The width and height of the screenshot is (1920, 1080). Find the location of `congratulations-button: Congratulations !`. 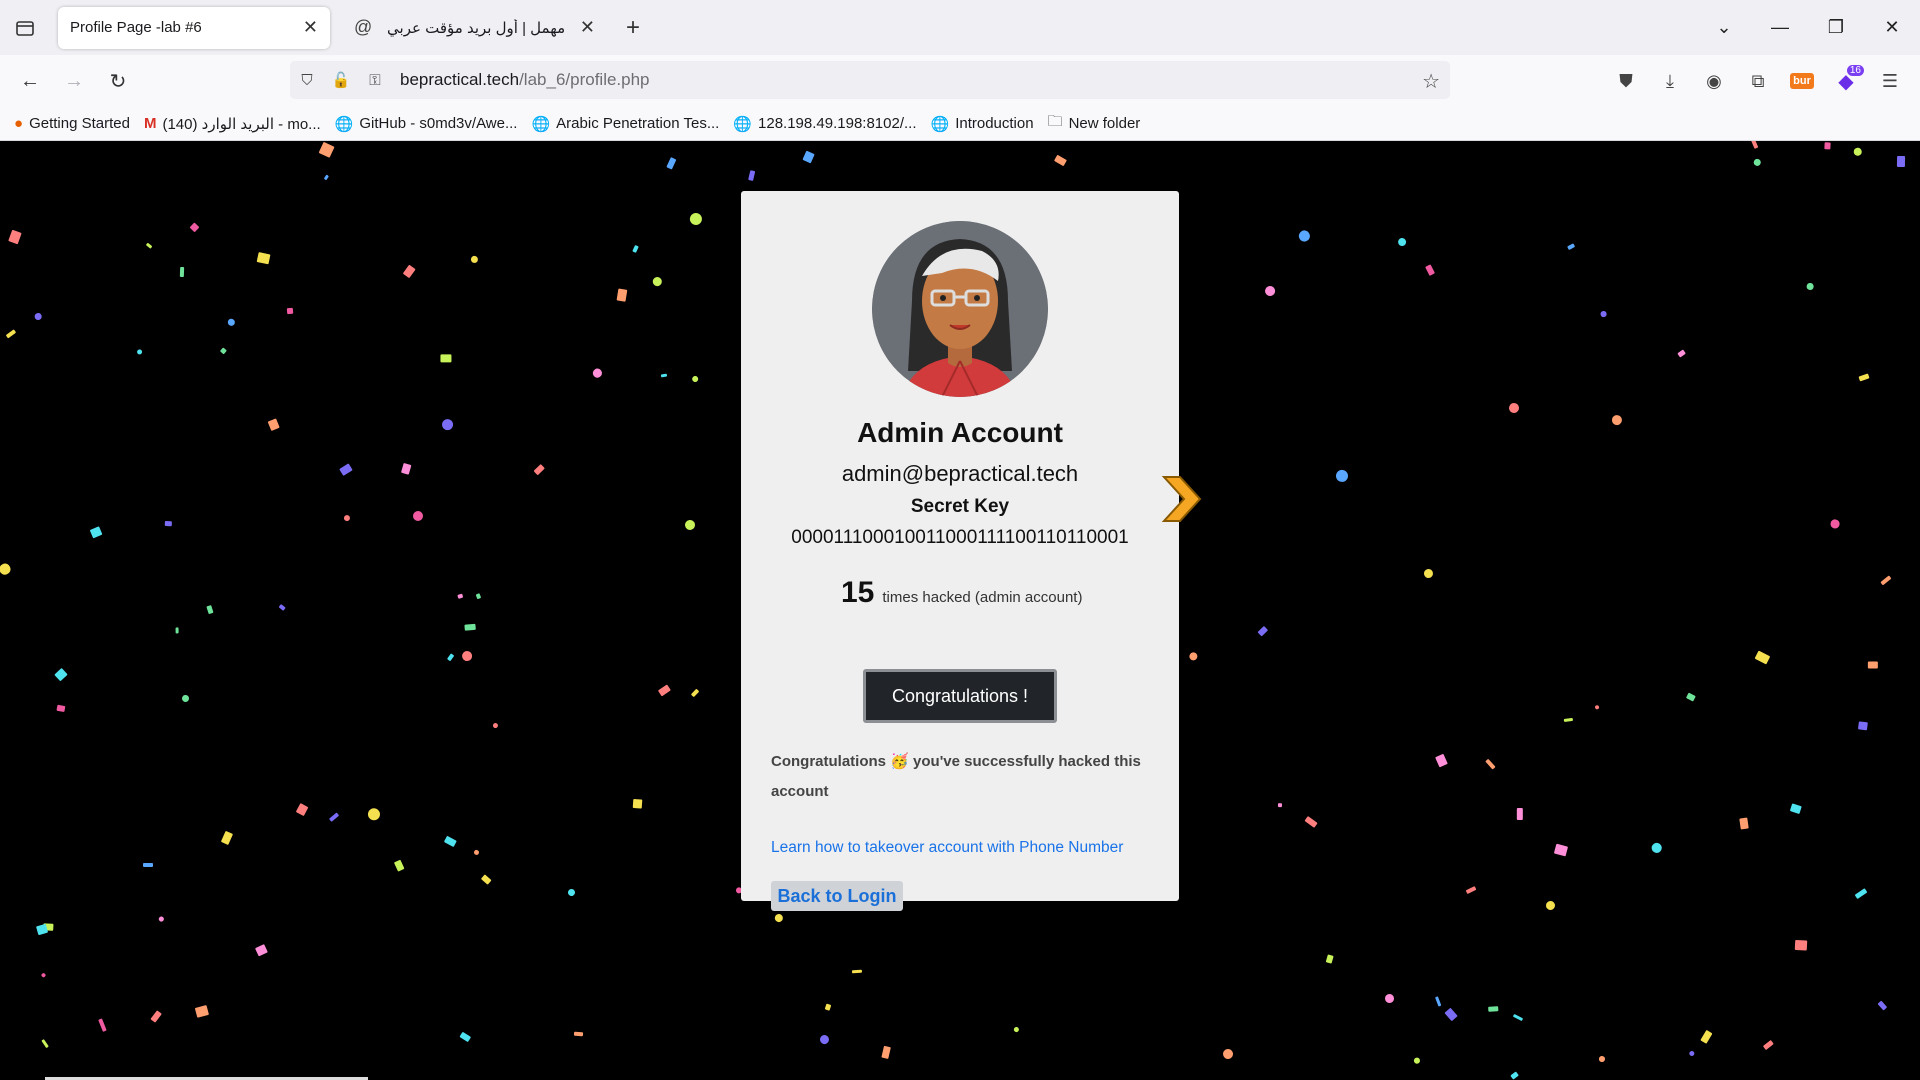

congratulations-button: Congratulations ! is located at coordinates (960, 696).